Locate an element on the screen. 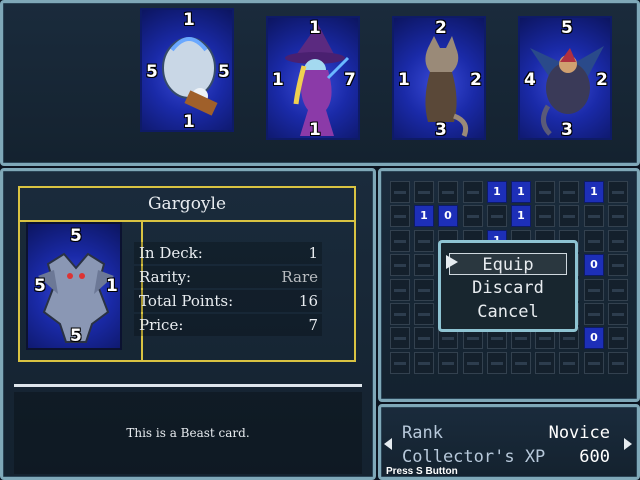 Image resolution: width=640 pixels, height=480 pixels. card-value-bottom: 1 is located at coordinates (189, 122).